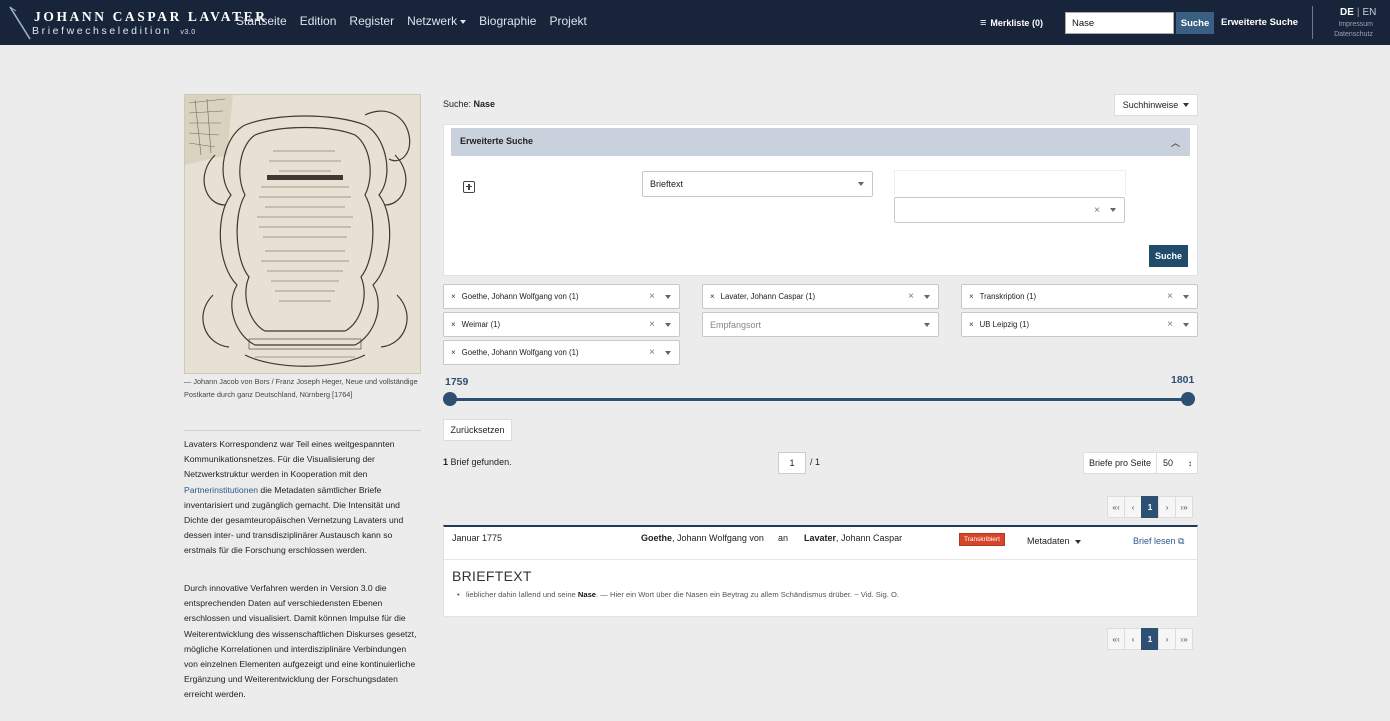 The height and width of the screenshot is (721, 1390). Describe the element at coordinates (1259, 22) in the screenshot. I see `extended-search-link: Erweiterte Suche` at that location.